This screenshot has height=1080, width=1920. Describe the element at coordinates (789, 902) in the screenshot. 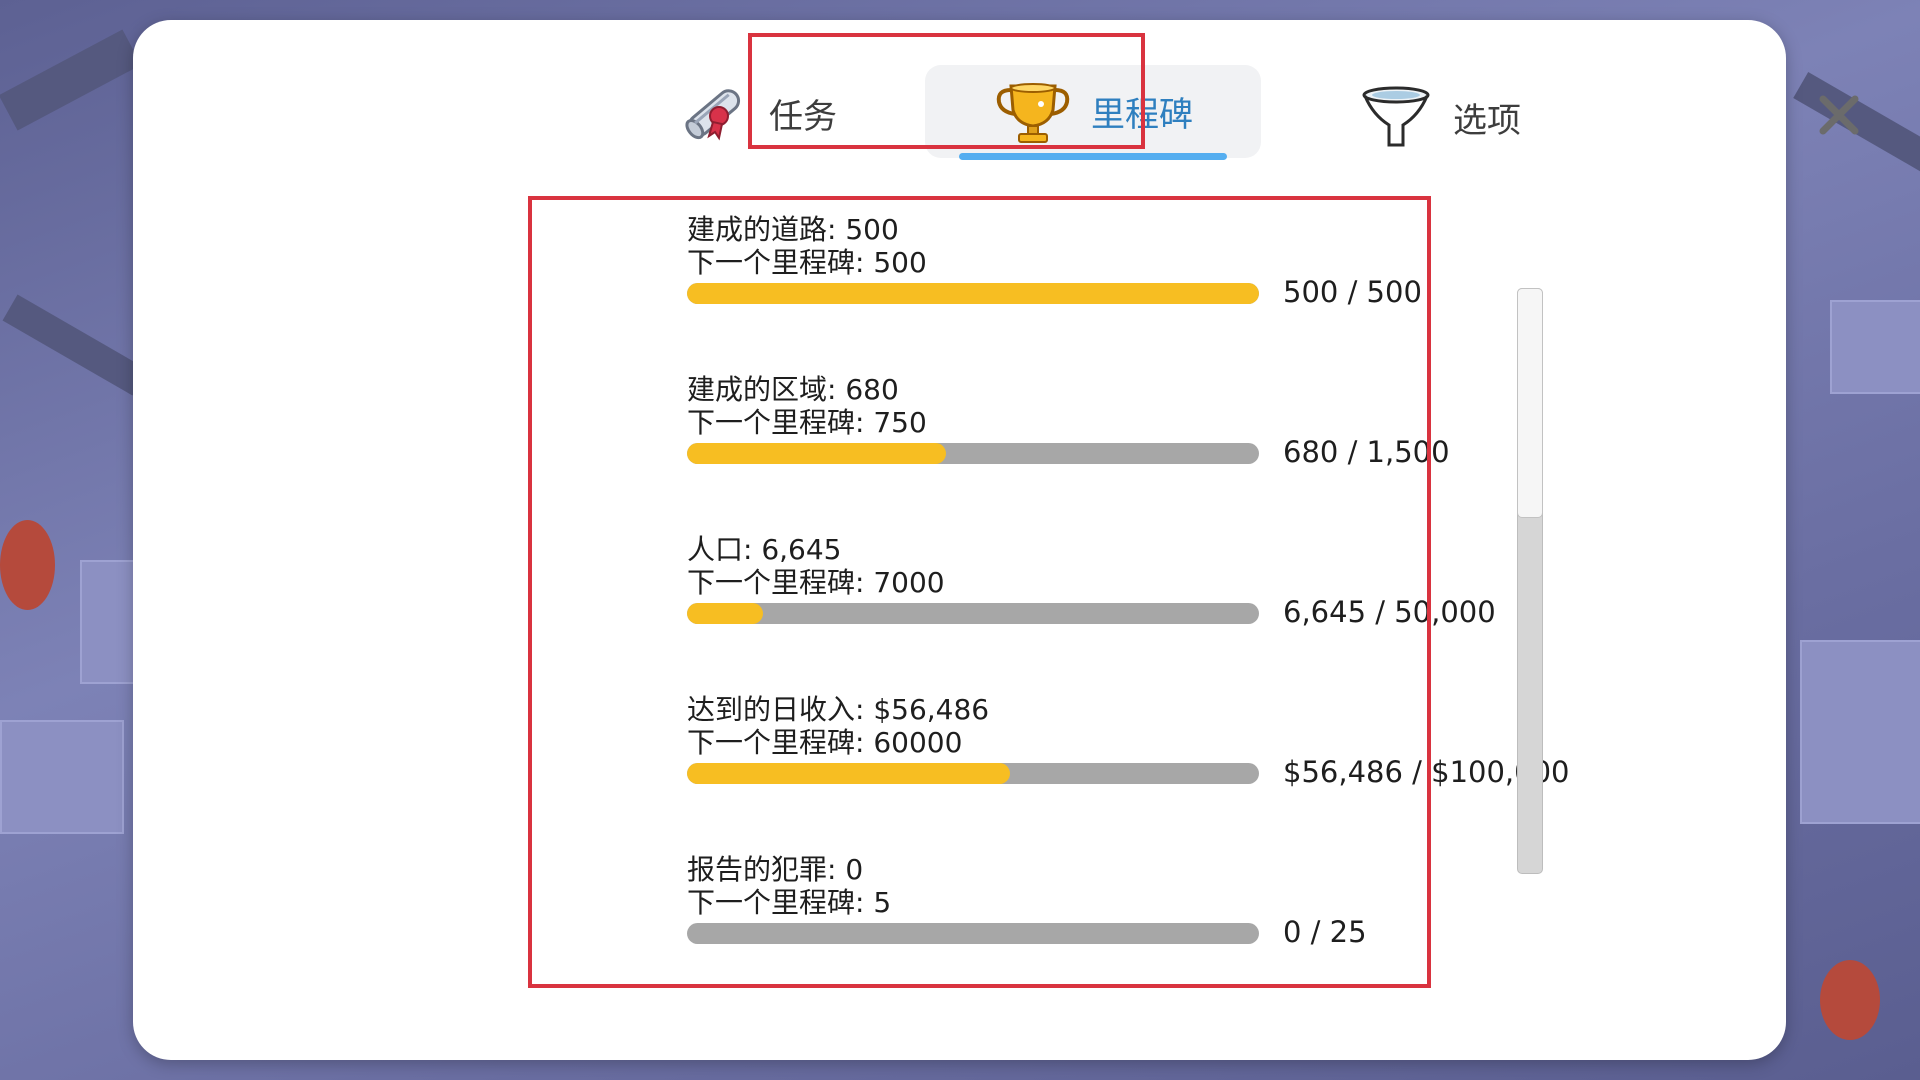

I see `milestone-next: 下一个里程碑: 5` at that location.